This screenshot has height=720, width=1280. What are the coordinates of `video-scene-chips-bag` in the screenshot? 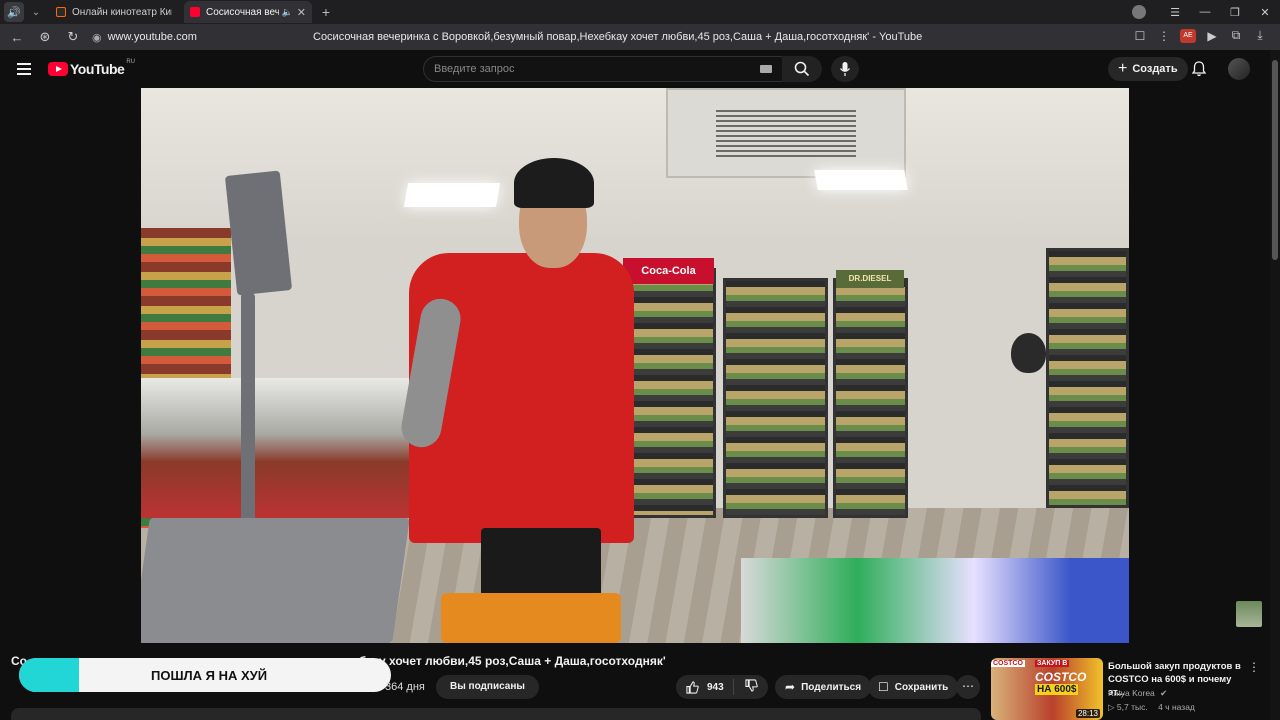 It's located at (531, 618).